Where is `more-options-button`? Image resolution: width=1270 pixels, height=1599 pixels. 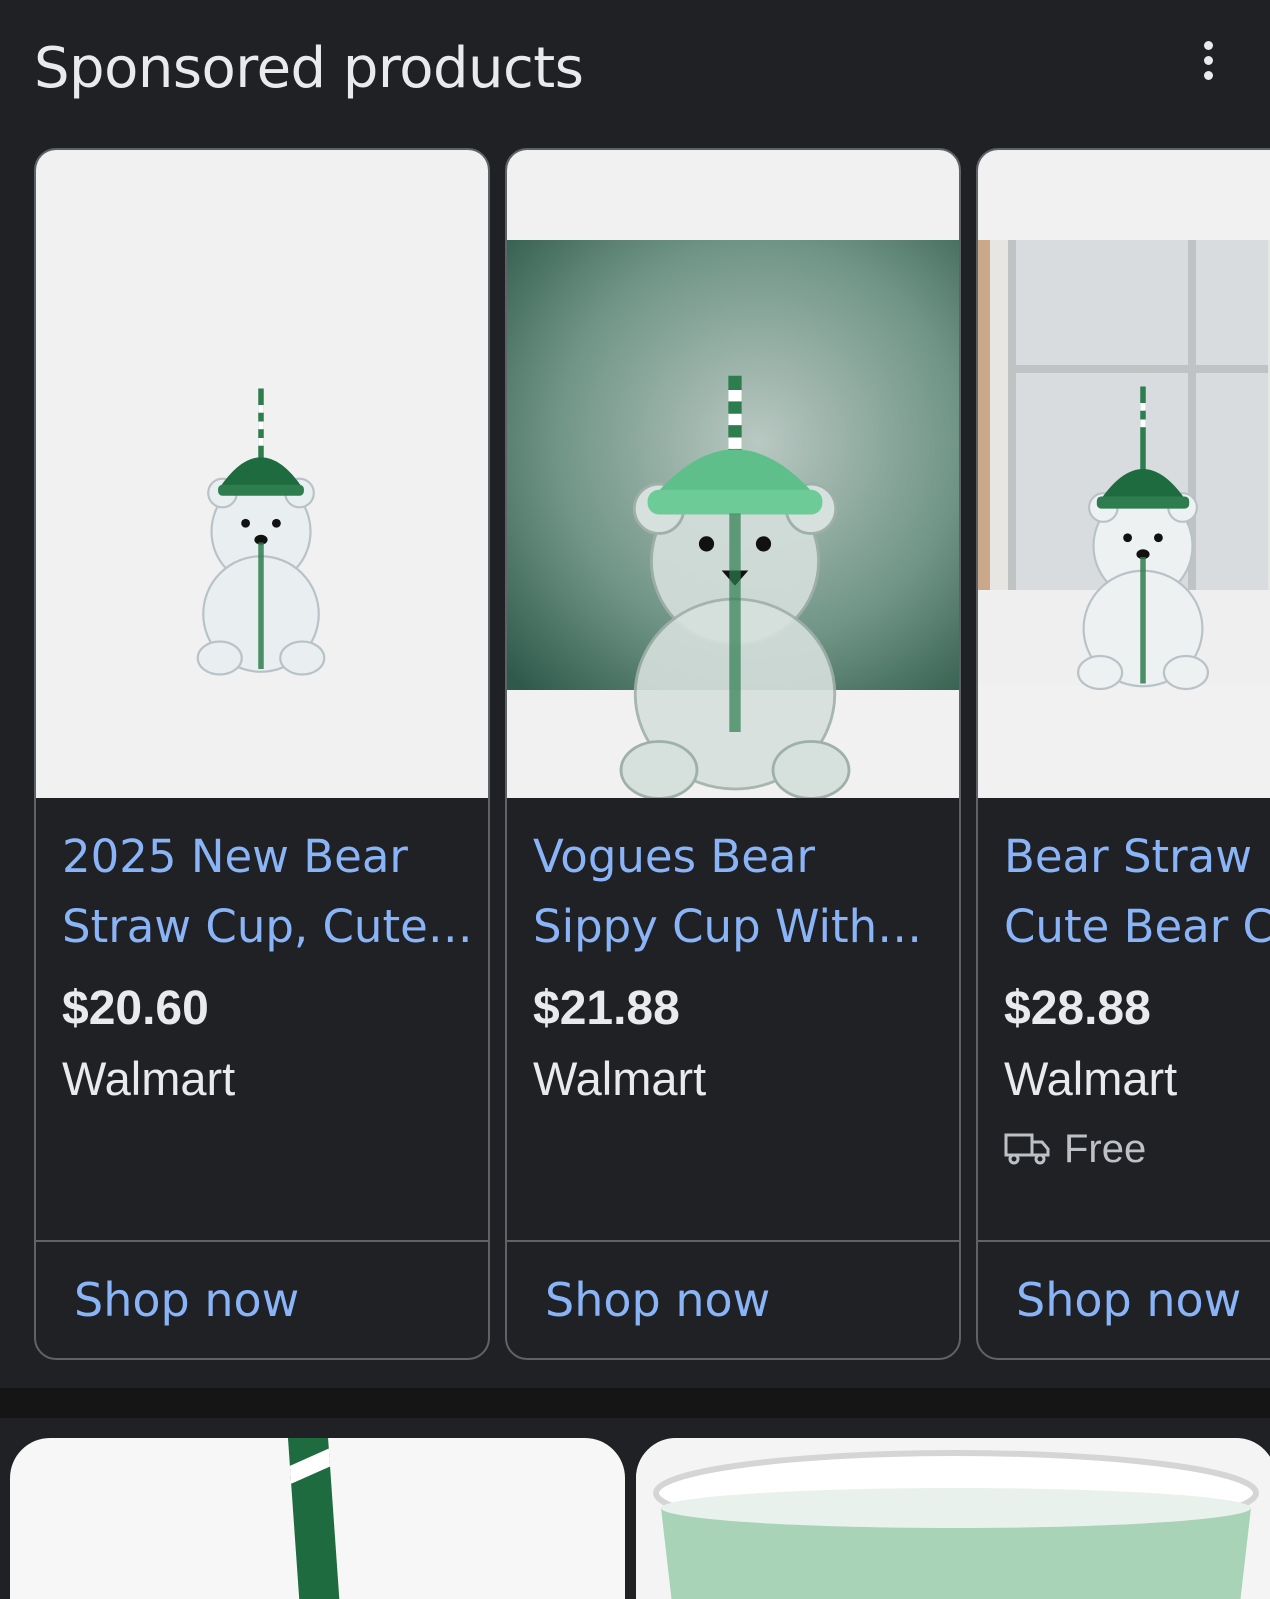 more-options-button is located at coordinates (1208, 60).